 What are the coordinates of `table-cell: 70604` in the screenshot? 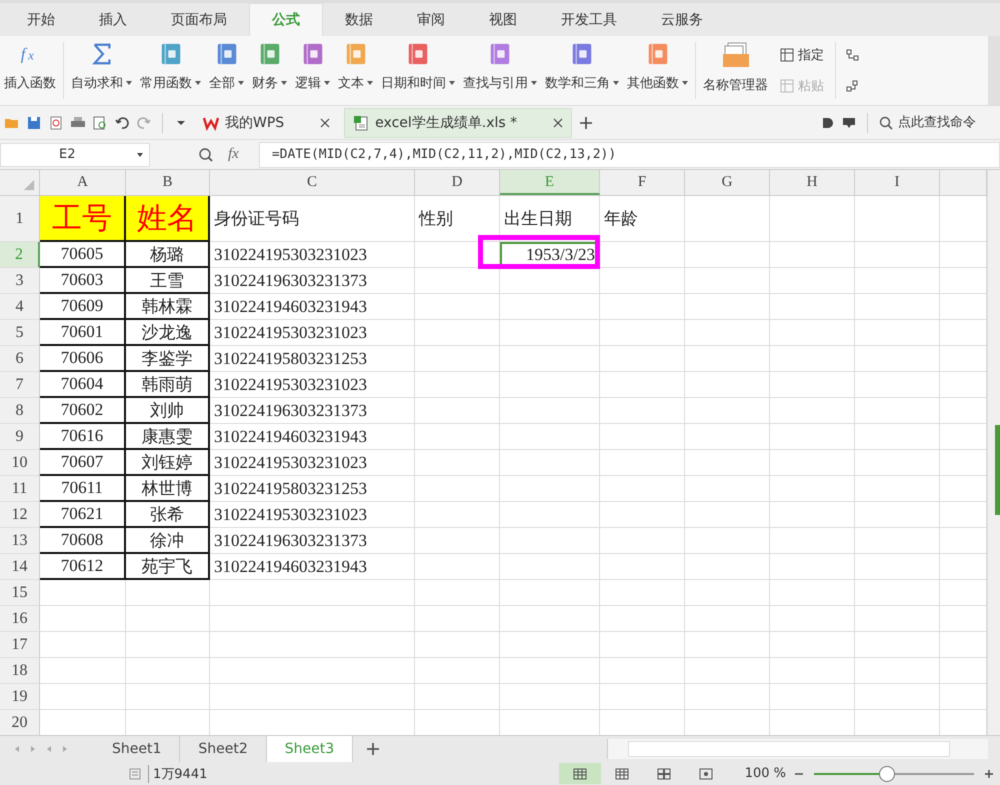 It's located at (83, 385).